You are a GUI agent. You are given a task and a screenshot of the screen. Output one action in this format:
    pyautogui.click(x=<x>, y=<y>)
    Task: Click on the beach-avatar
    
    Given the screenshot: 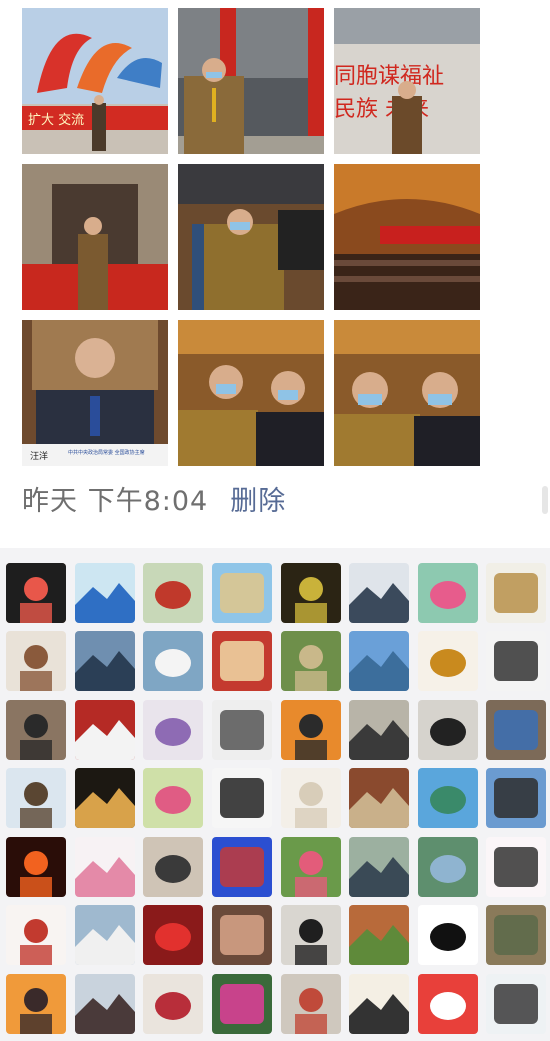 What is the action you would take?
    pyautogui.click(x=242, y=593)
    